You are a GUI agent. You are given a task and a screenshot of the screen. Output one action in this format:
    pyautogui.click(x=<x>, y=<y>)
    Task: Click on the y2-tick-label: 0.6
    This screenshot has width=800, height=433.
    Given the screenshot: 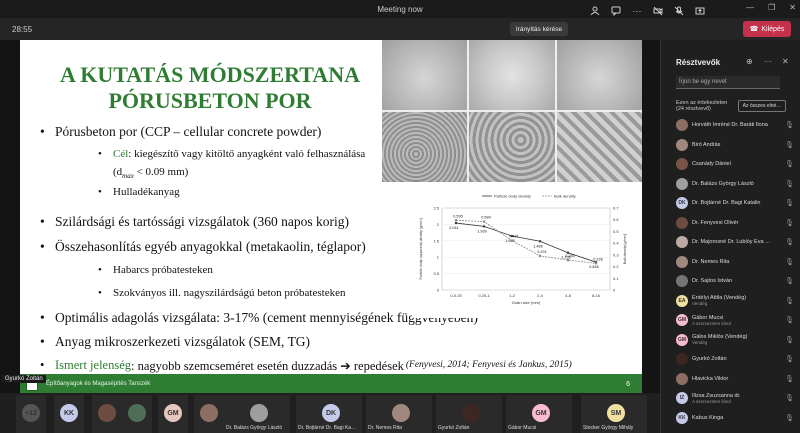 What is the action you would take?
    pyautogui.click(x=616, y=219)
    